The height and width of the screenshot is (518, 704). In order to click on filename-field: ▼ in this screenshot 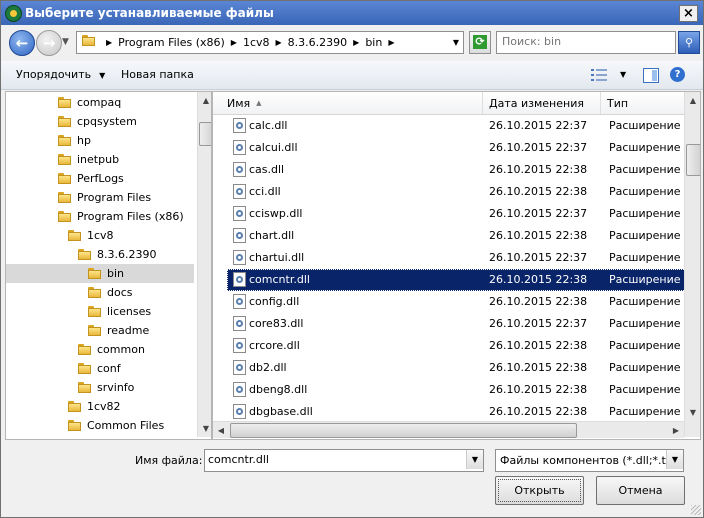, I will do `click(344, 460)`.